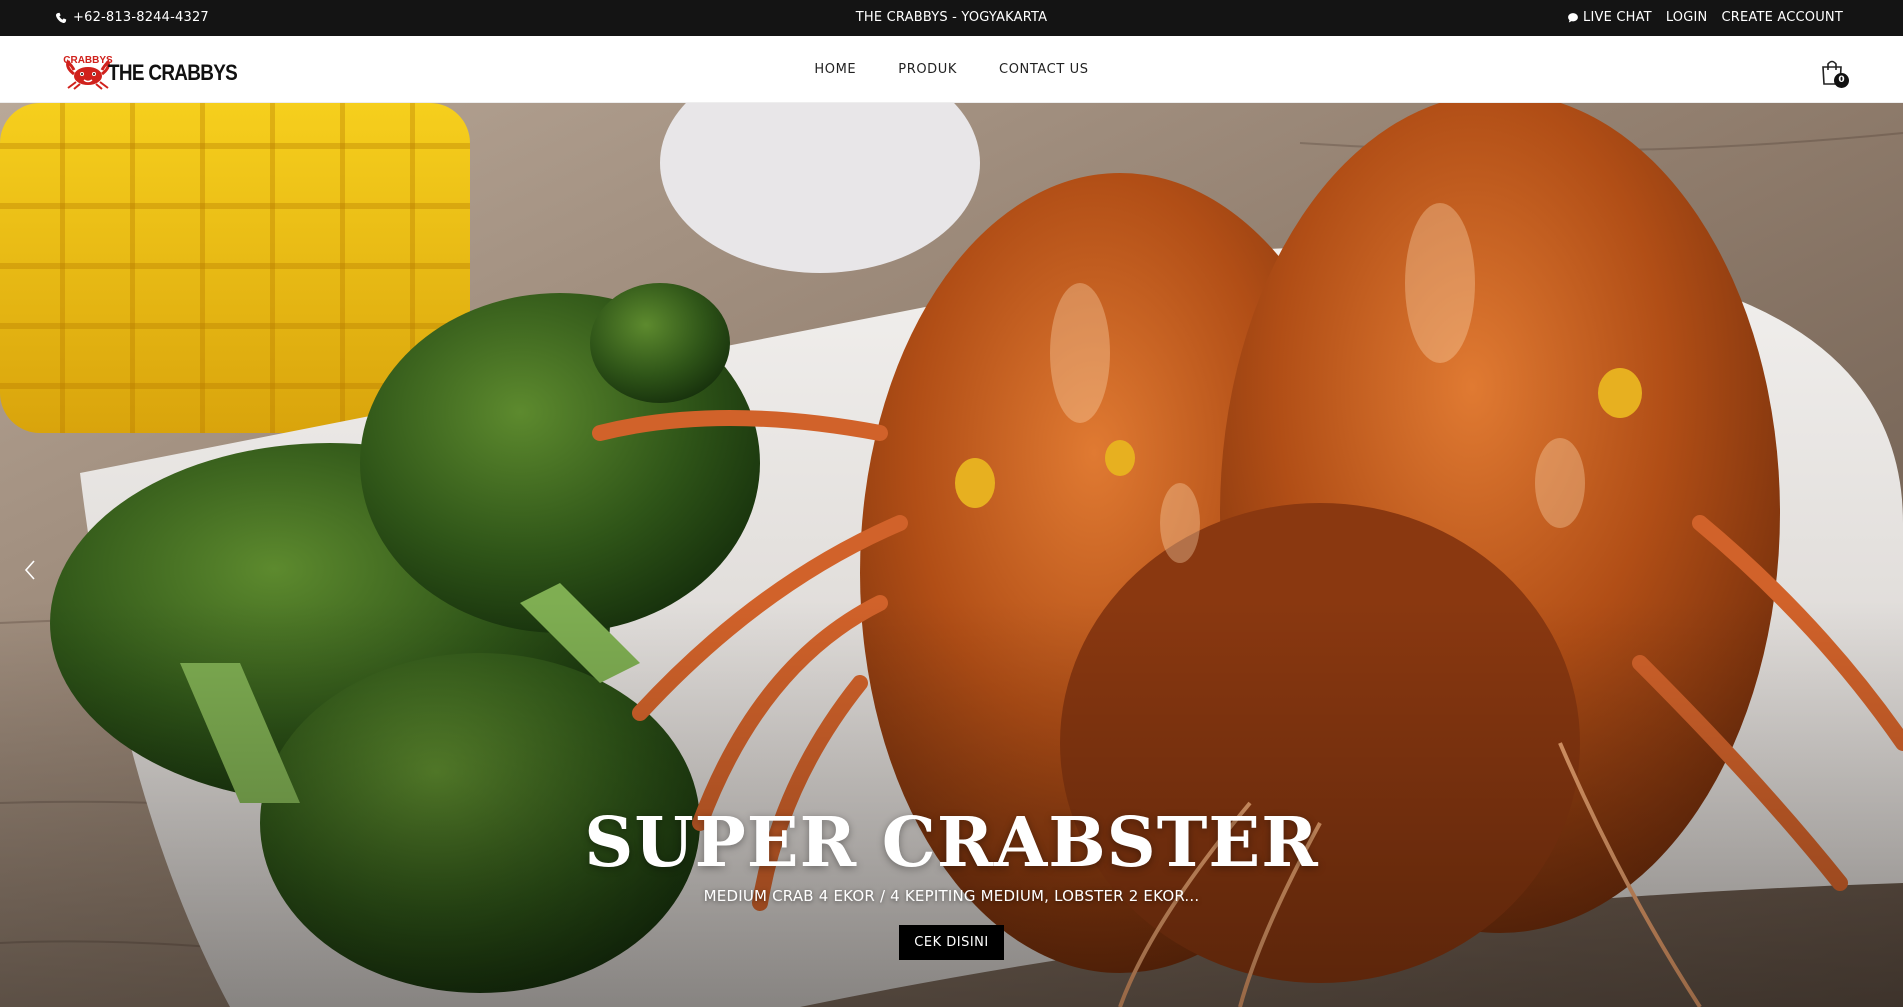  Describe the element at coordinates (835, 69) in the screenshot. I see `nav-home: HOME` at that location.